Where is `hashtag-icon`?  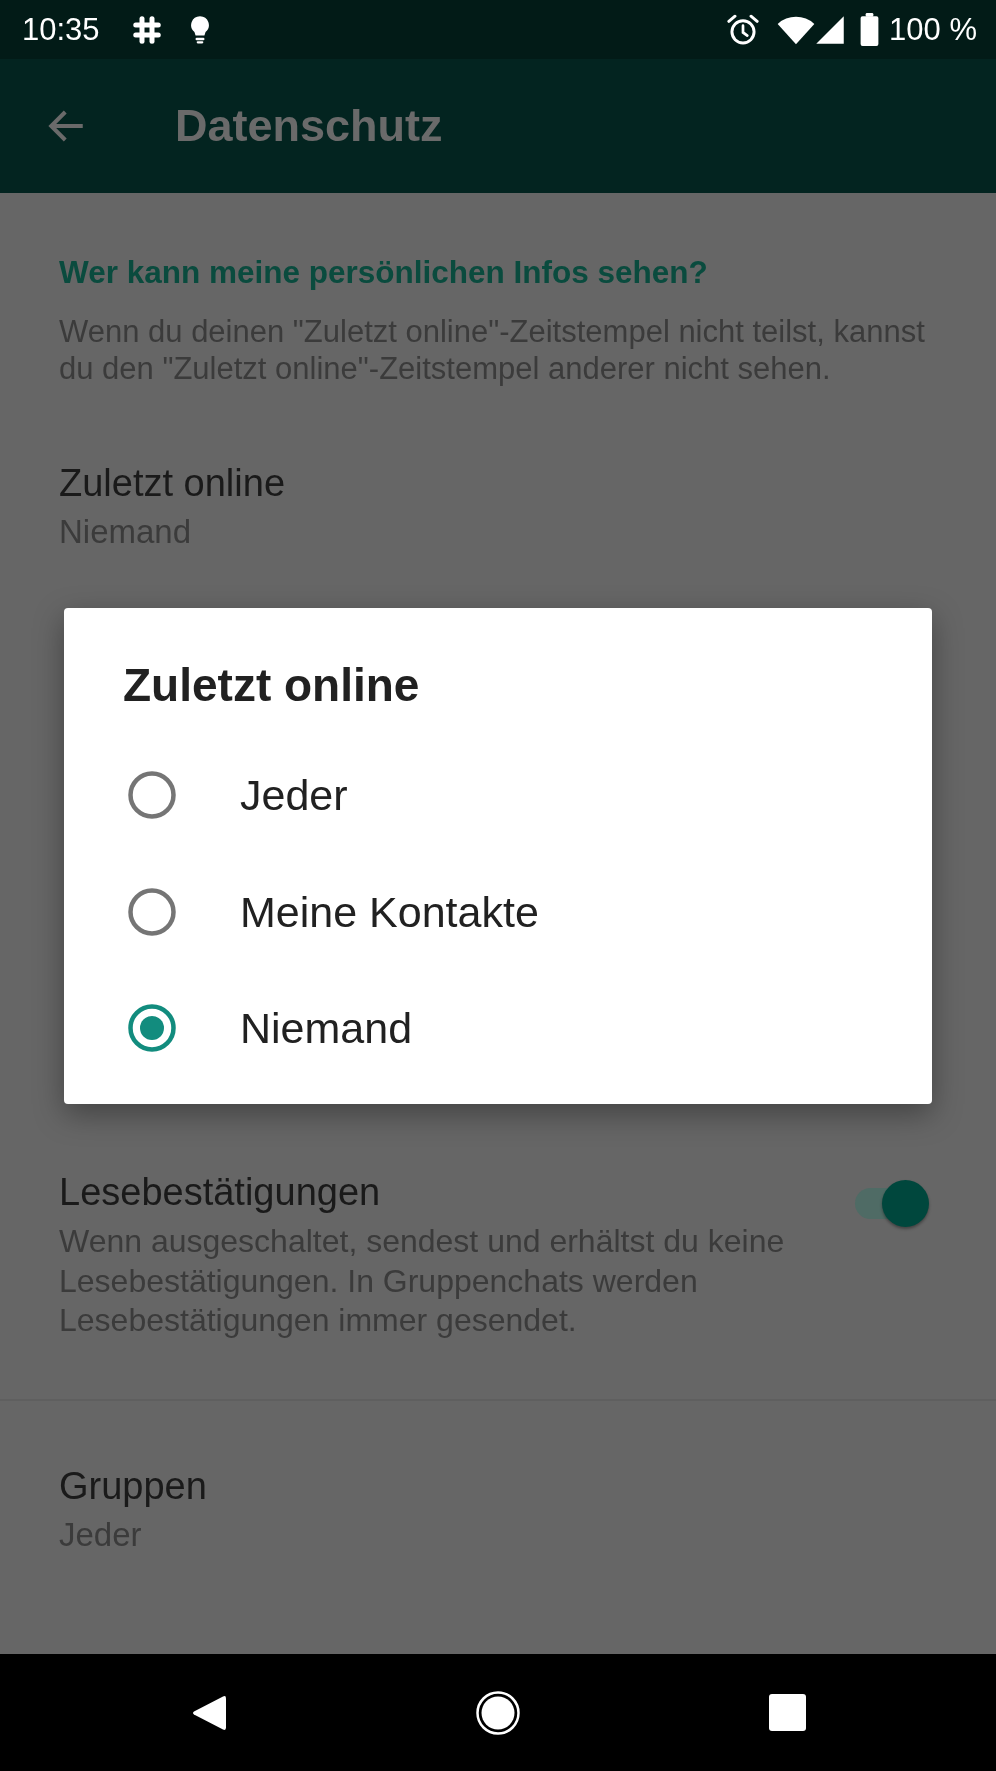 hashtag-icon is located at coordinates (146, 29).